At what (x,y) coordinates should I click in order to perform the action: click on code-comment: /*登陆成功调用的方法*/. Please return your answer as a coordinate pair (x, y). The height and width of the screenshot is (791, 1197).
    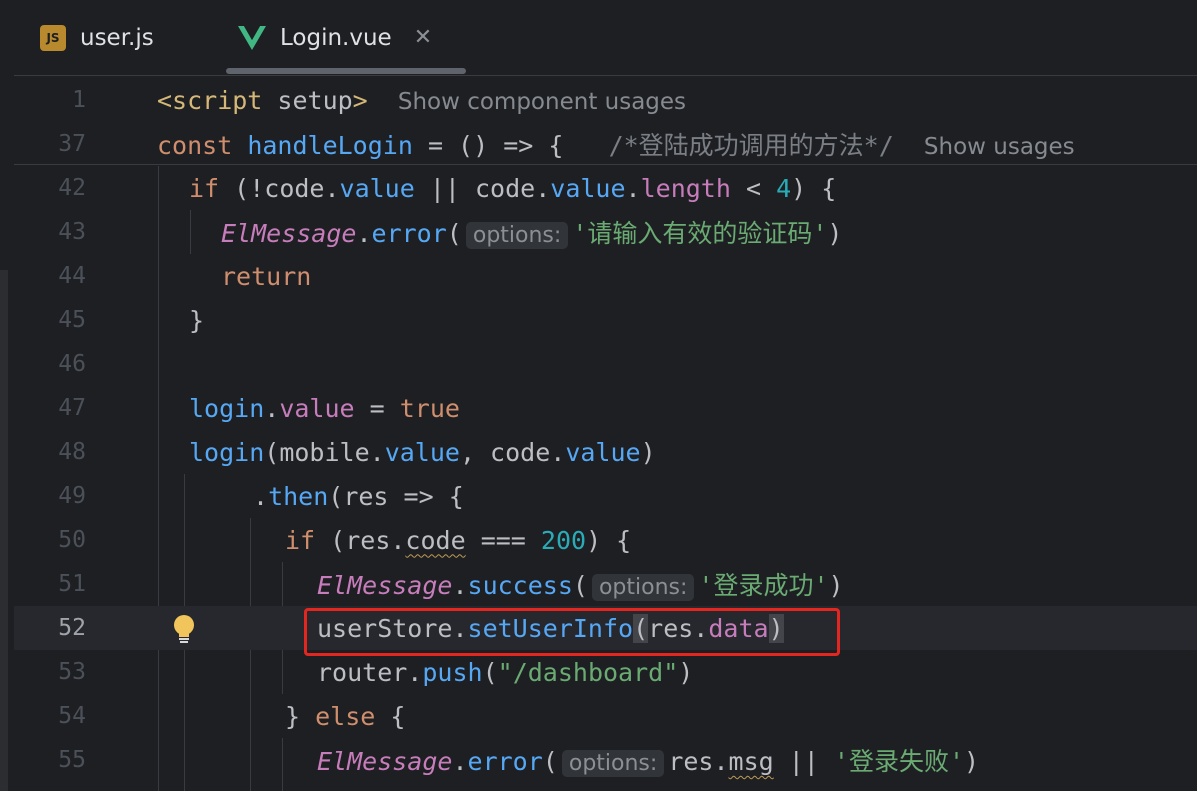
    Looking at the image, I should click on (751, 145).